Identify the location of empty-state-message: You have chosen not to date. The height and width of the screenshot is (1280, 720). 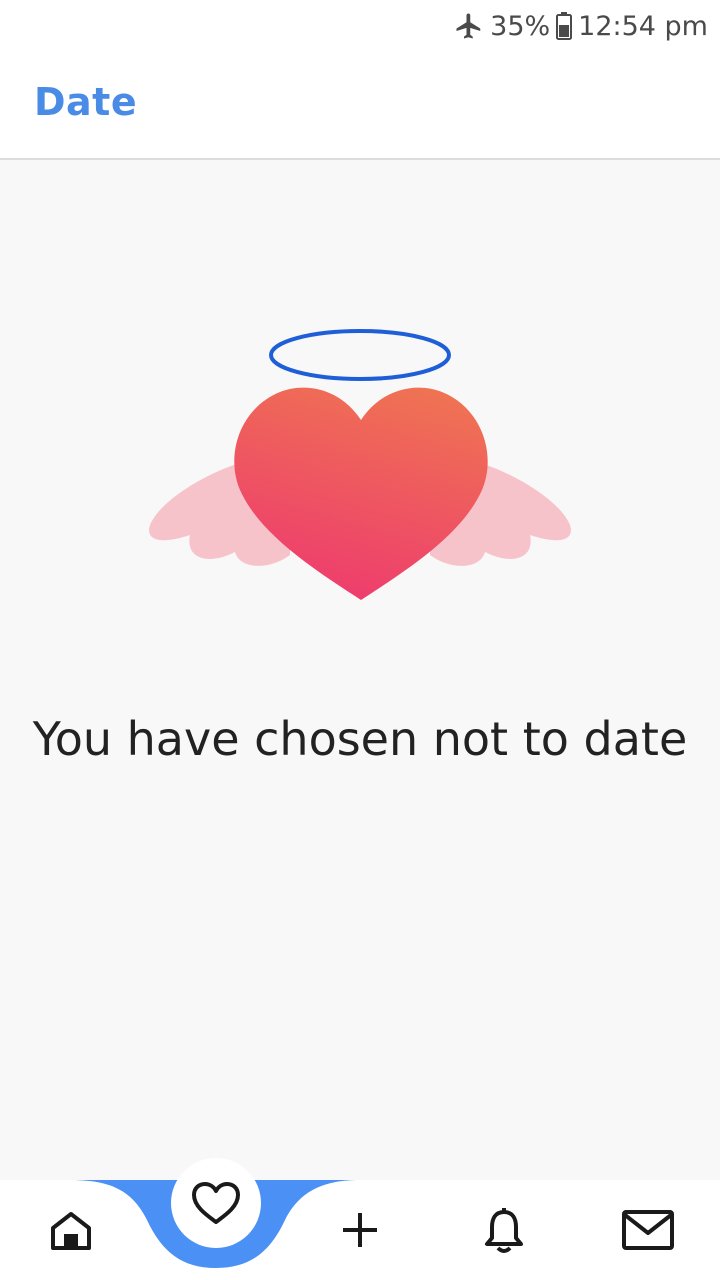
(360, 739).